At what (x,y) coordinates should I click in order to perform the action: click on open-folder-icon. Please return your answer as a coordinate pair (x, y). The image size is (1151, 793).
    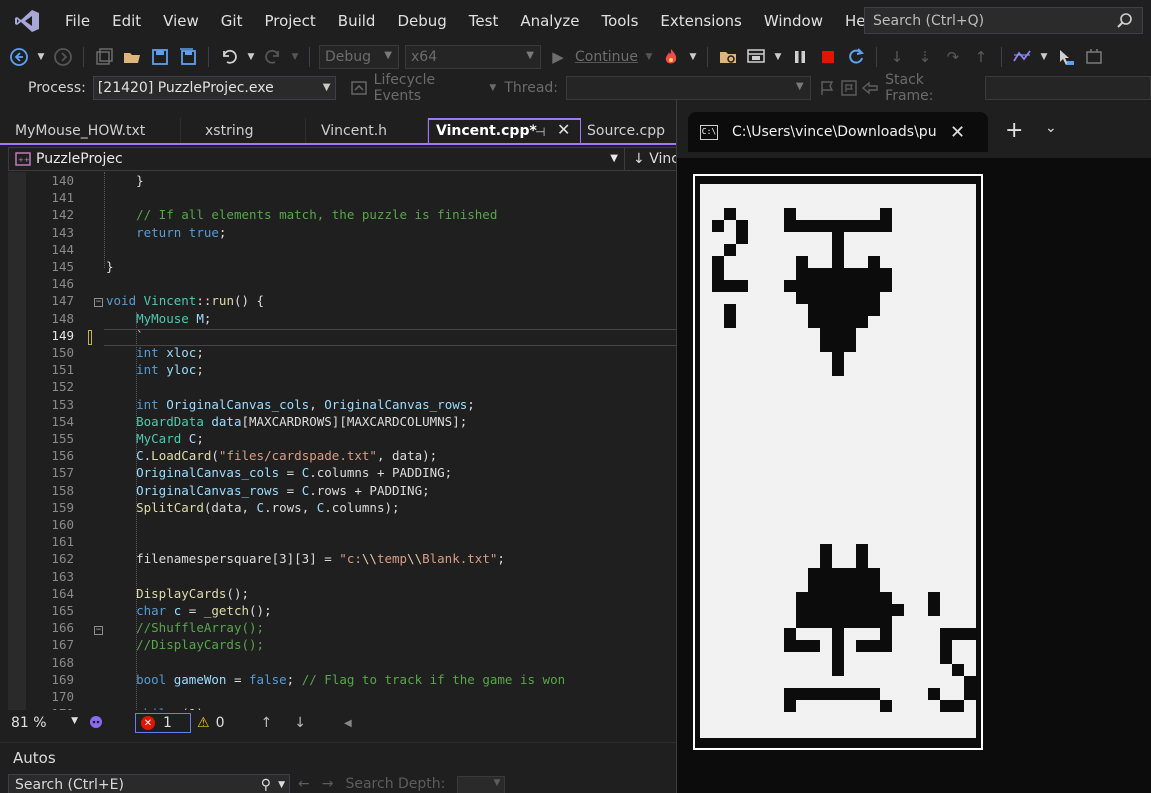
    Looking at the image, I should click on (132, 57).